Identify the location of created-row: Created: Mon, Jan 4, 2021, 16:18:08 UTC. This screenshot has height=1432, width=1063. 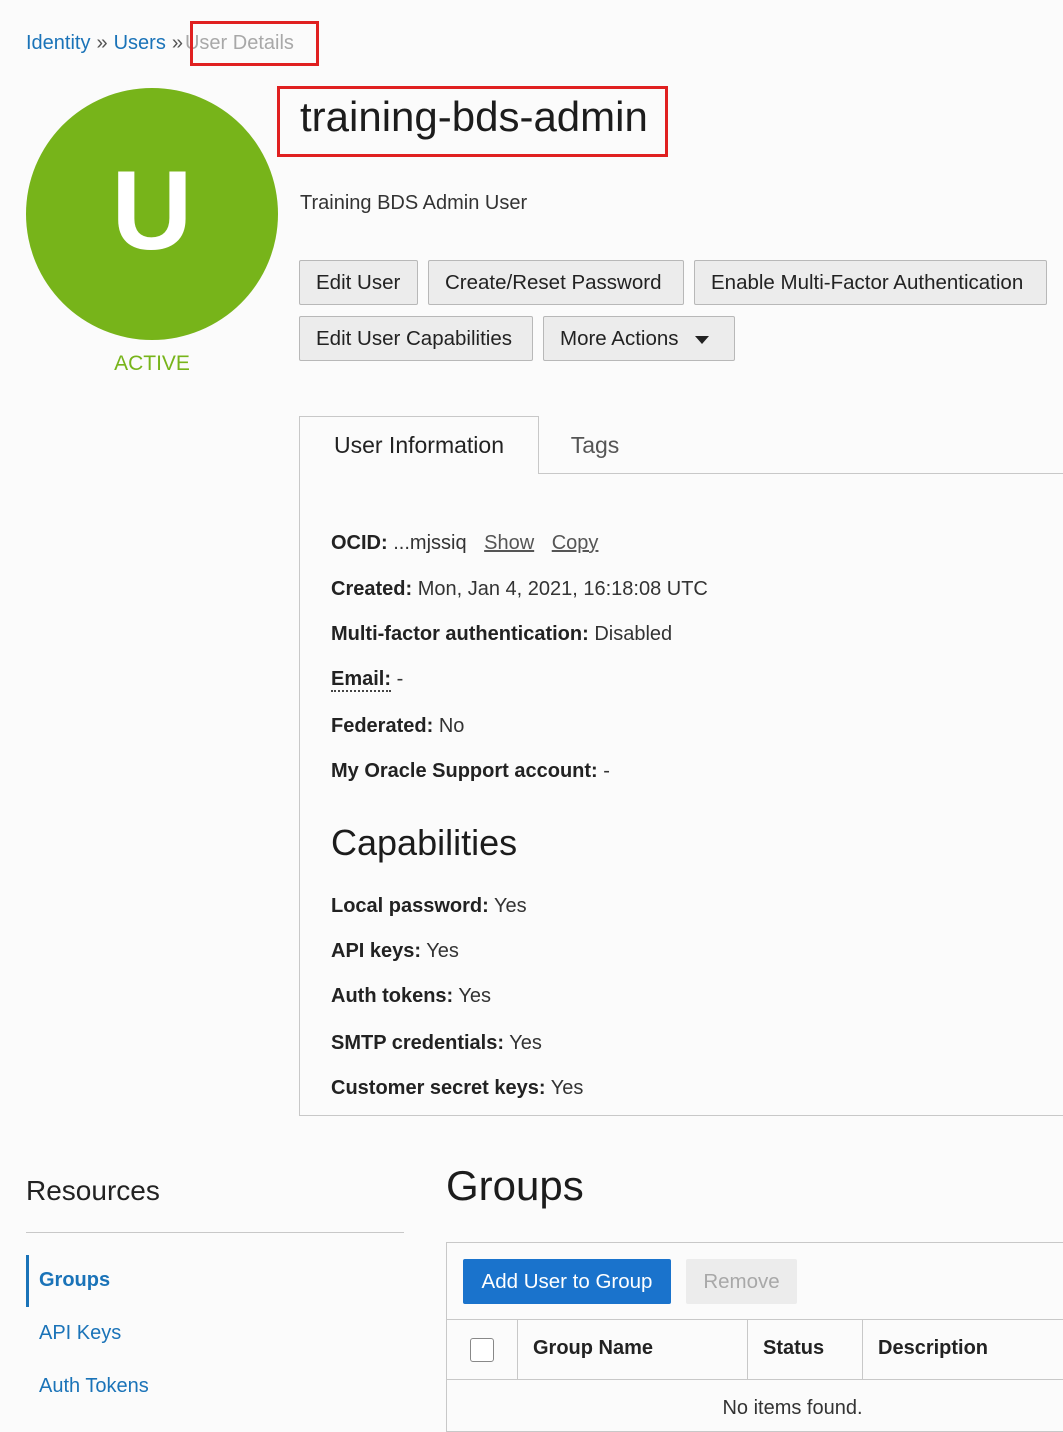
(519, 589).